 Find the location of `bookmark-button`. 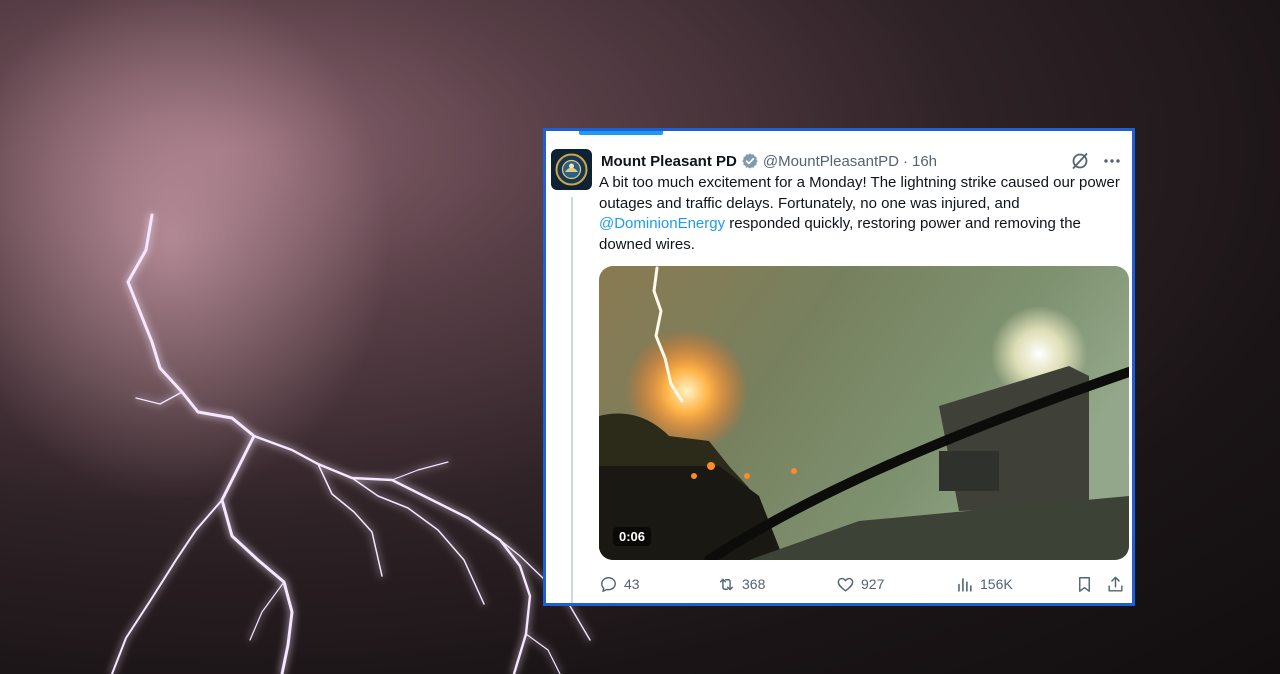

bookmark-button is located at coordinates (1087, 584).